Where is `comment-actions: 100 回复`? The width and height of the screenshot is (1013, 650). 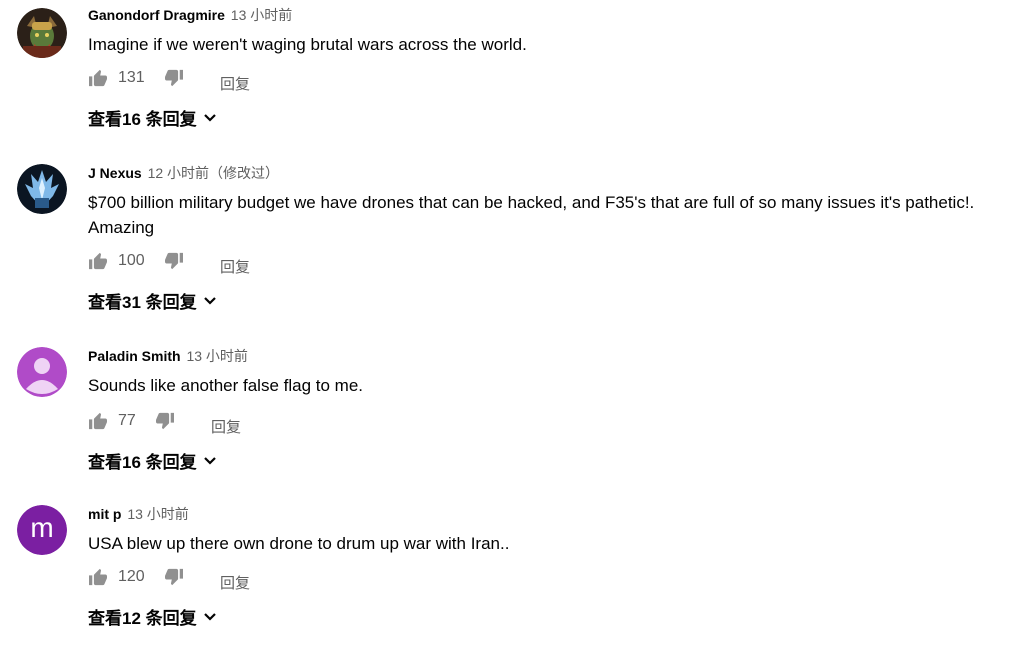 comment-actions: 100 回复 is located at coordinates (545, 264).